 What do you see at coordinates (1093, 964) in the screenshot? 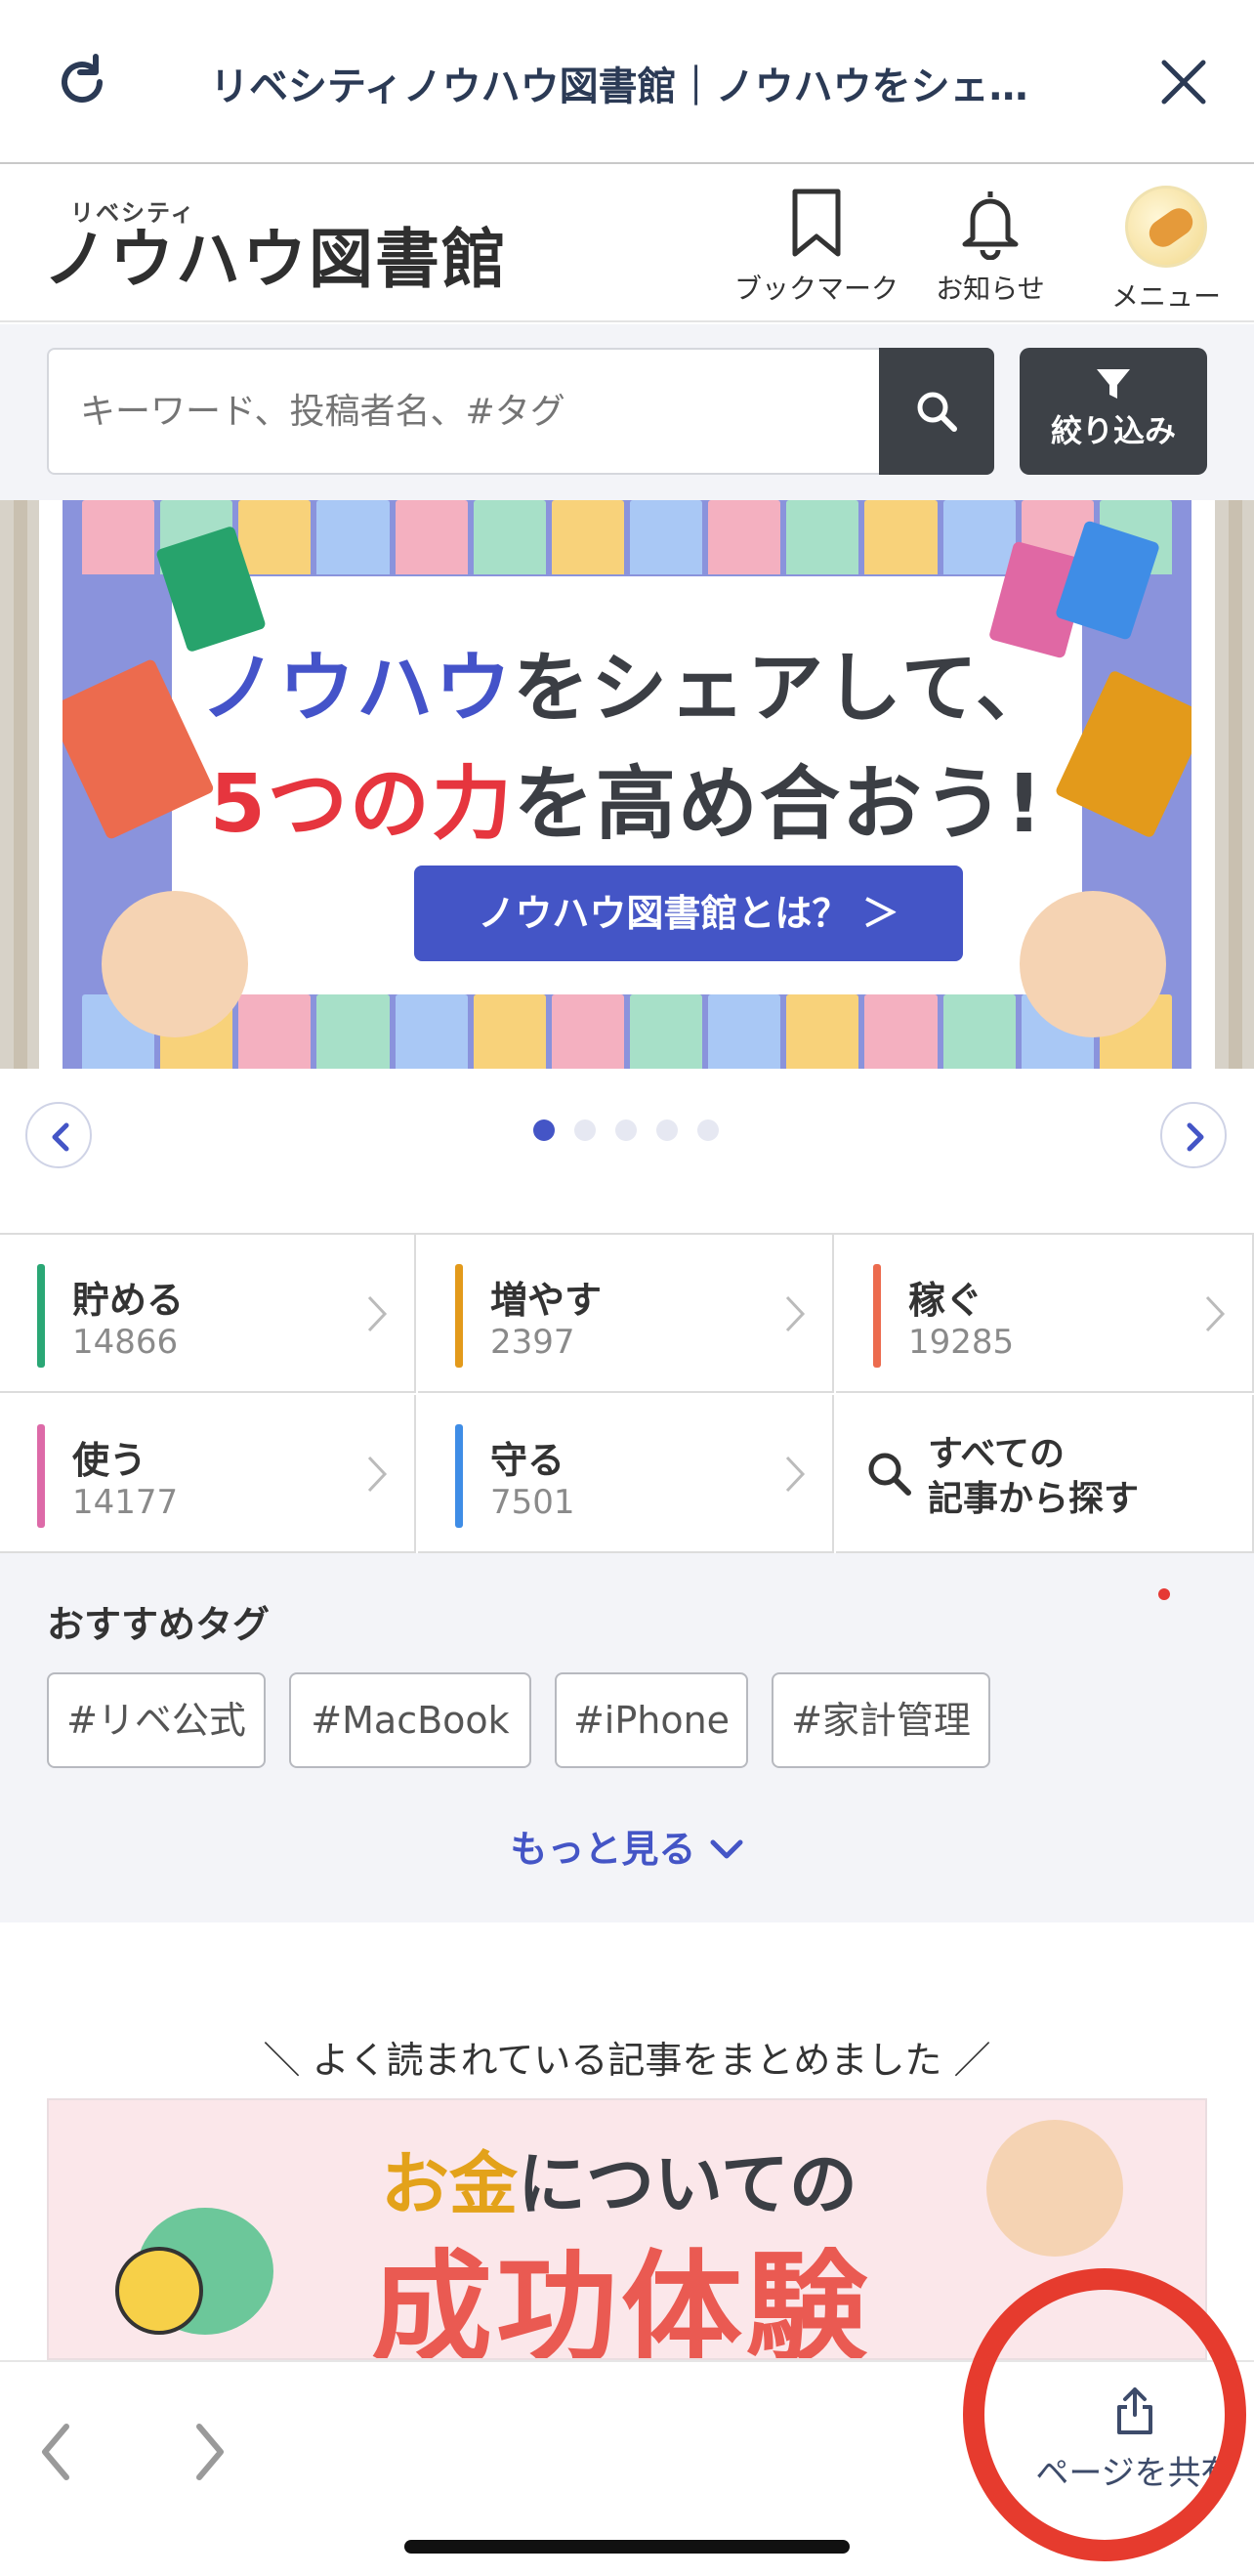
I see `girl-illustration` at bounding box center [1093, 964].